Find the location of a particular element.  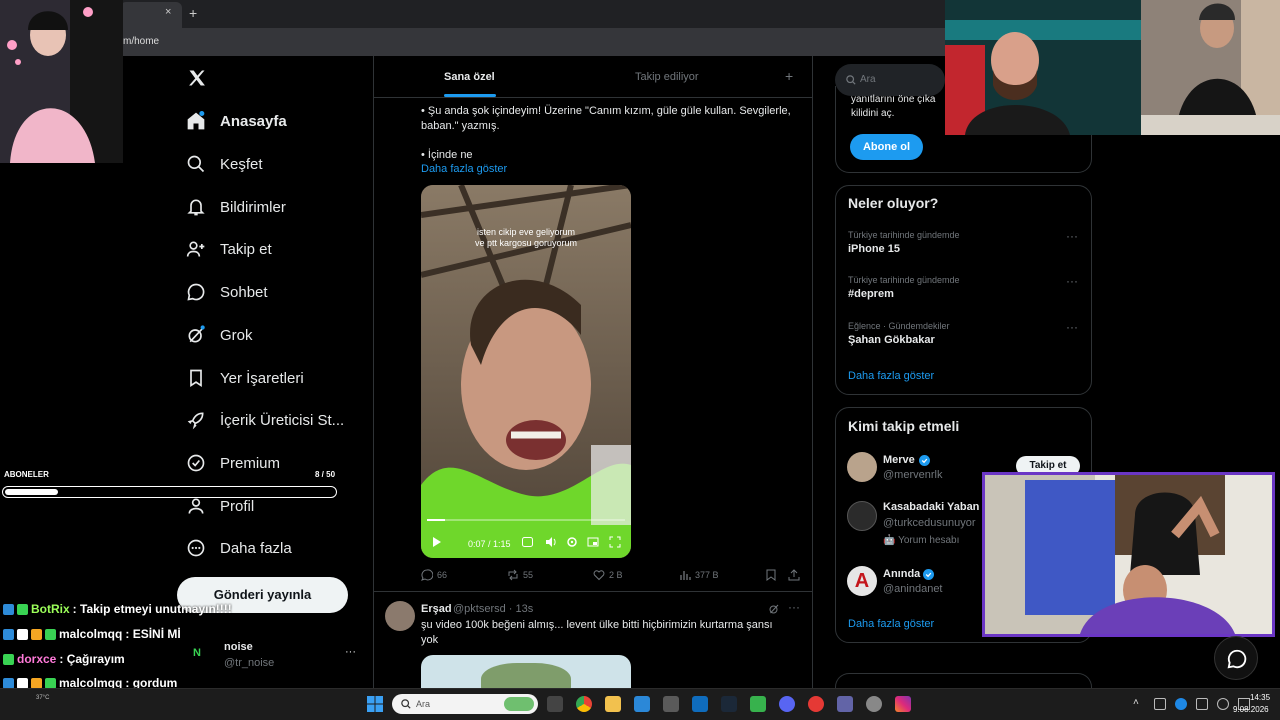

trend-item: Türkiye tarihinde gündemde #deprem is located at coordinates (904, 287).